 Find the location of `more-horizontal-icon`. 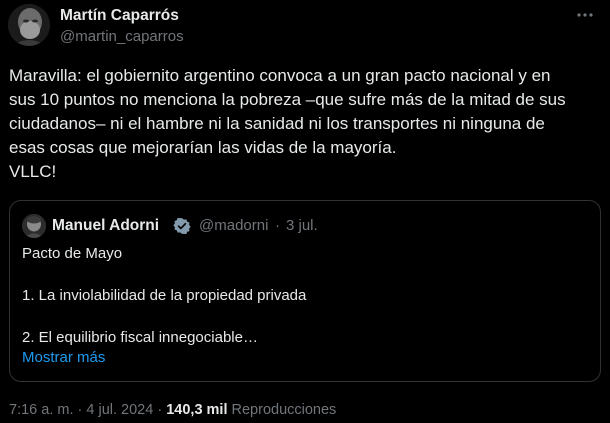

more-horizontal-icon is located at coordinates (585, 15).